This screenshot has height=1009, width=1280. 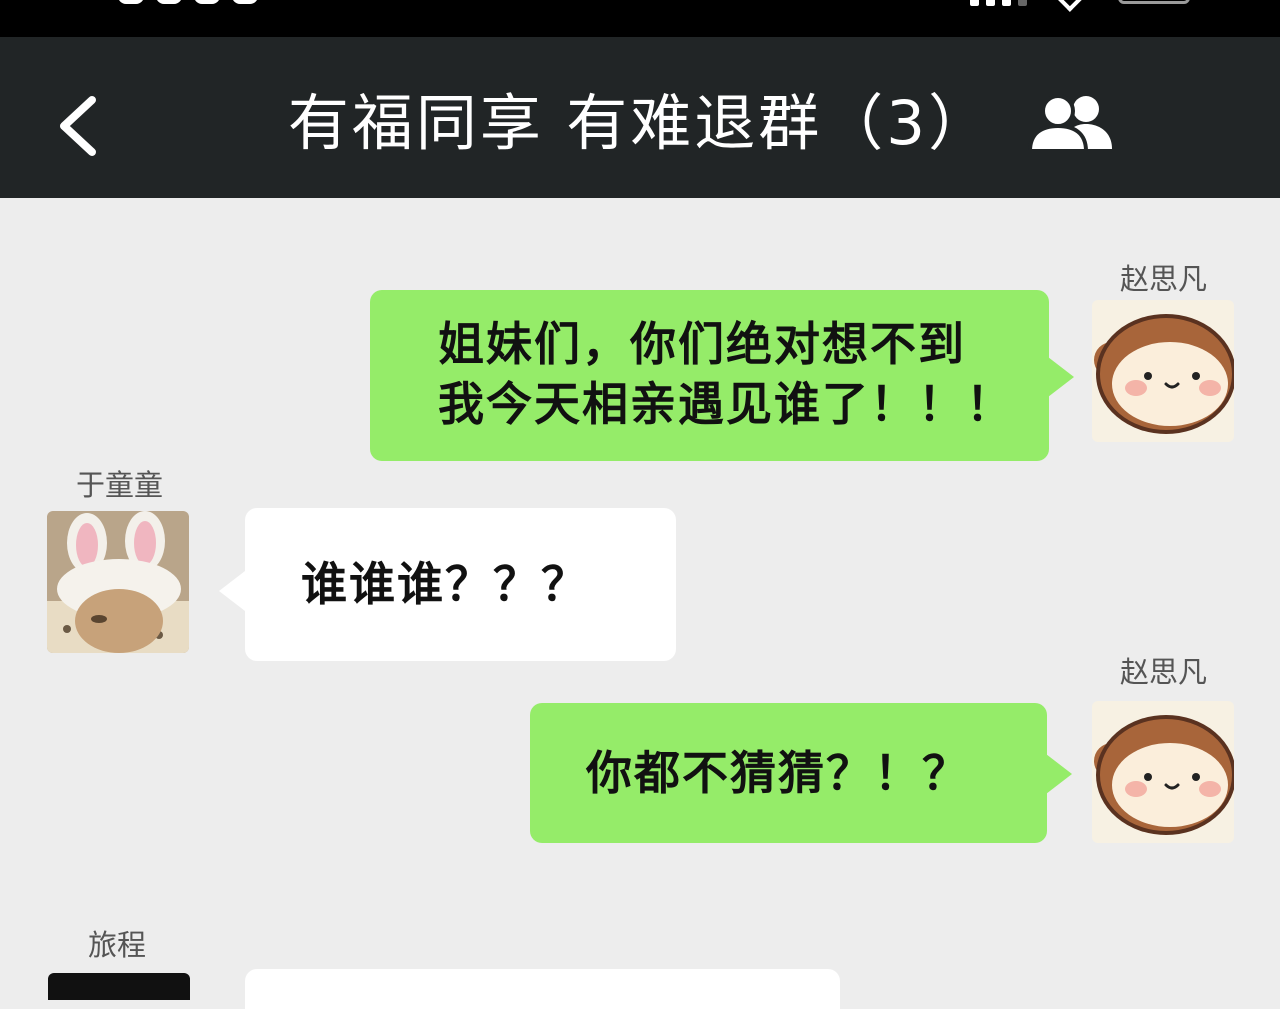 I want to click on back-button, so click(x=82, y=126).